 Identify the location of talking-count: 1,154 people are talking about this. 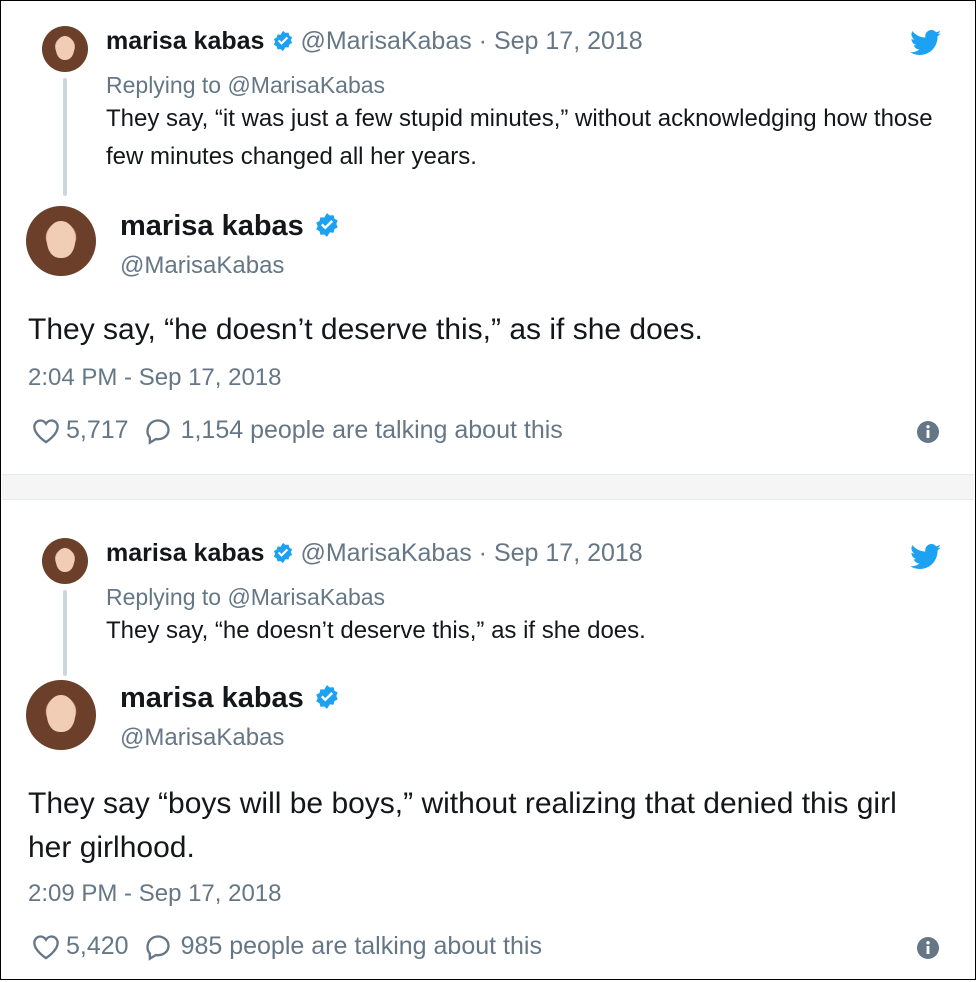
(372, 430).